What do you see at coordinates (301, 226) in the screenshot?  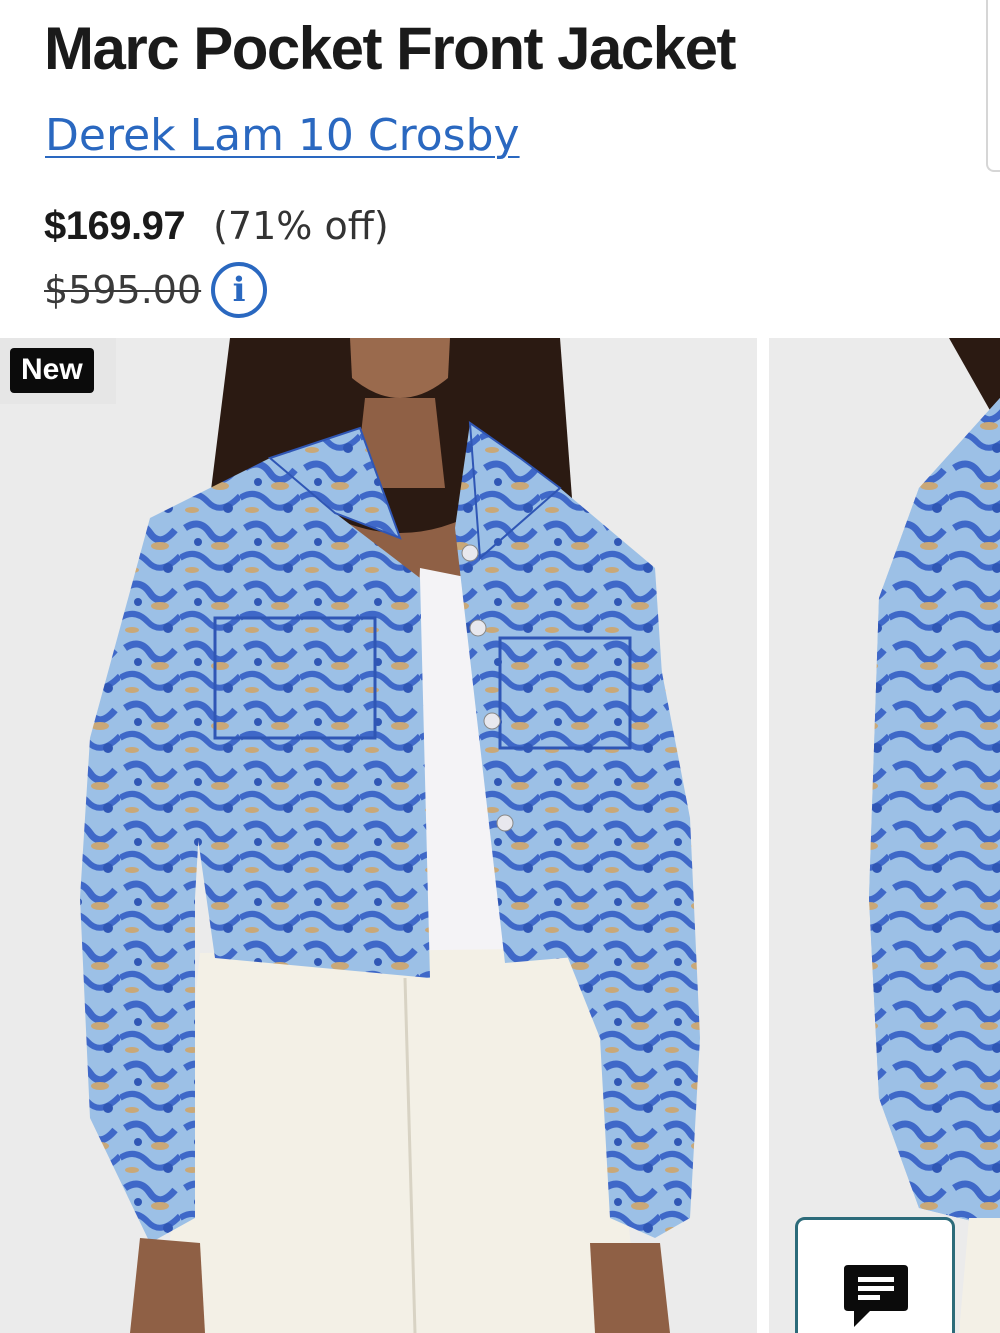 I see `discount-percent: (71% off)` at bounding box center [301, 226].